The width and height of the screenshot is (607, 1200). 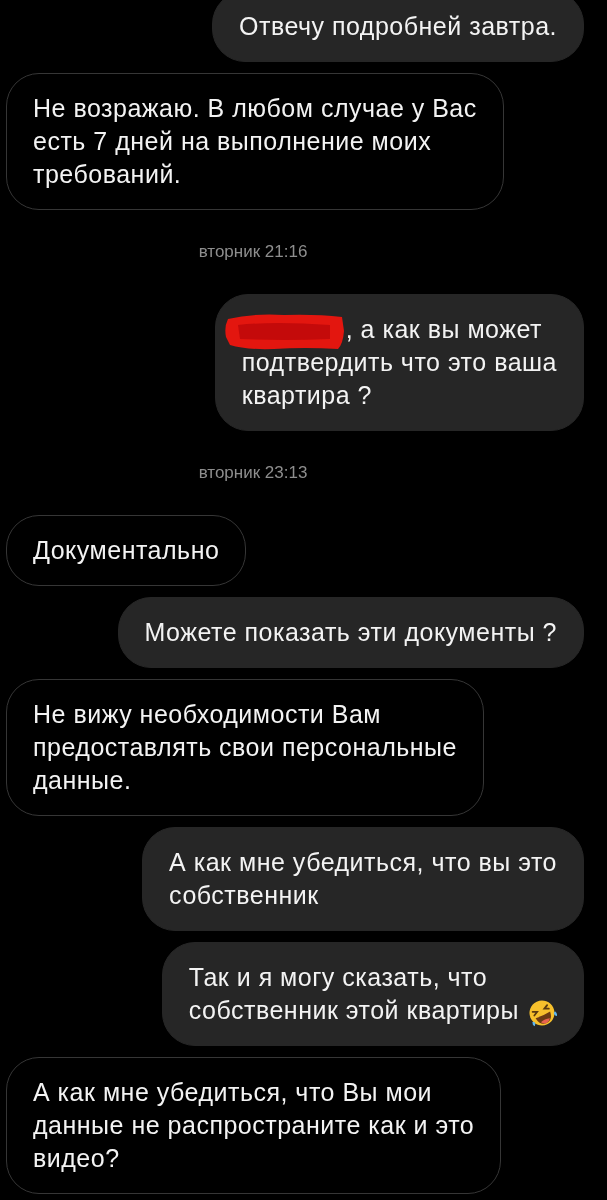 What do you see at coordinates (253, 252) in the screenshot?
I see `message-timestamp: вторник 21:16` at bounding box center [253, 252].